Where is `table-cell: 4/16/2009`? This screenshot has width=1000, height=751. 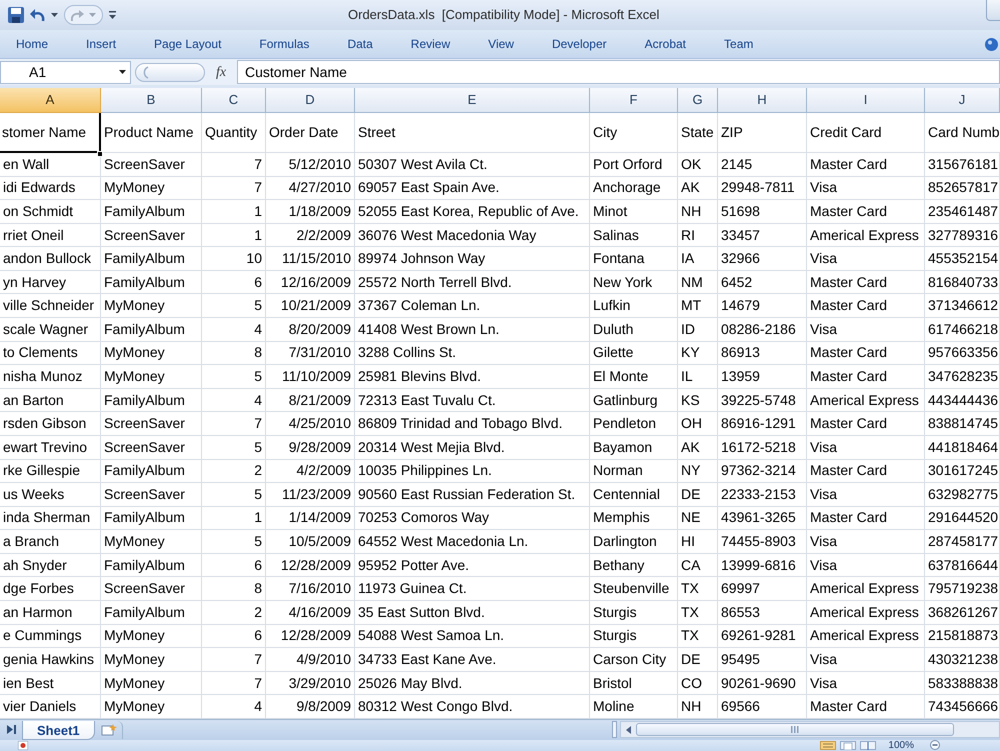 table-cell: 4/16/2009 is located at coordinates (310, 612).